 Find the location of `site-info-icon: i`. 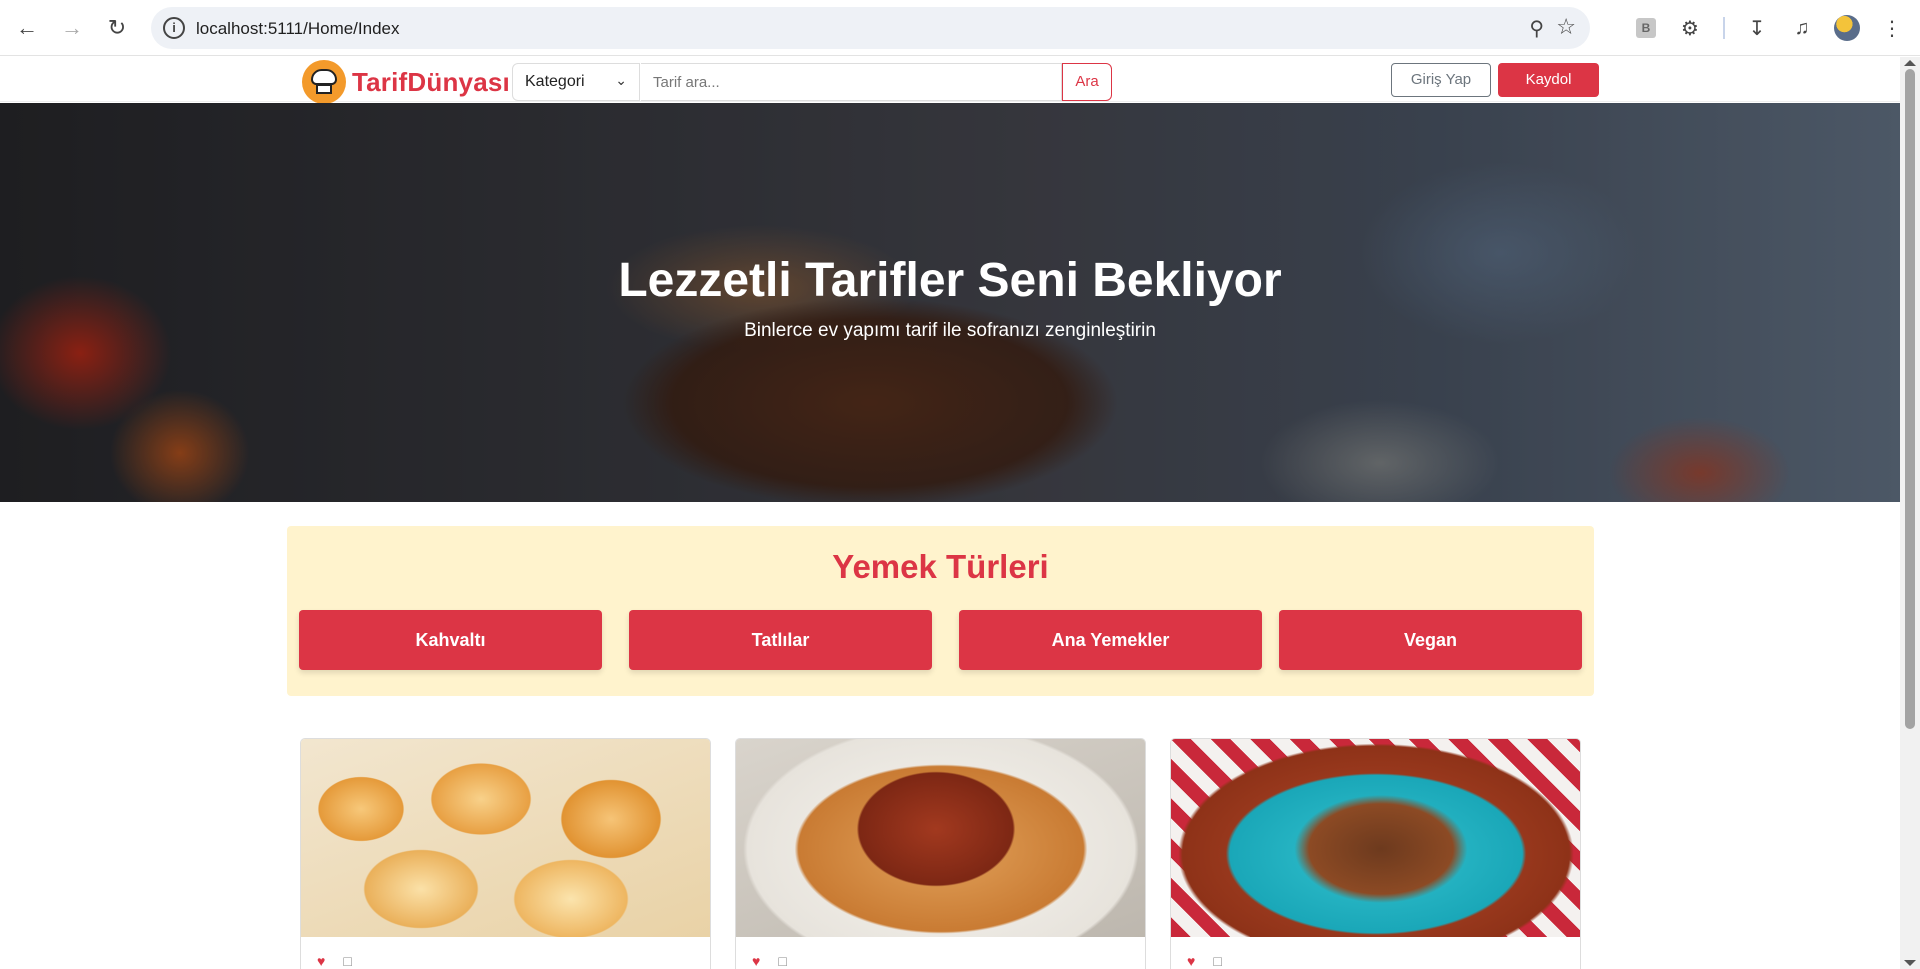

site-info-icon: i is located at coordinates (174, 28).